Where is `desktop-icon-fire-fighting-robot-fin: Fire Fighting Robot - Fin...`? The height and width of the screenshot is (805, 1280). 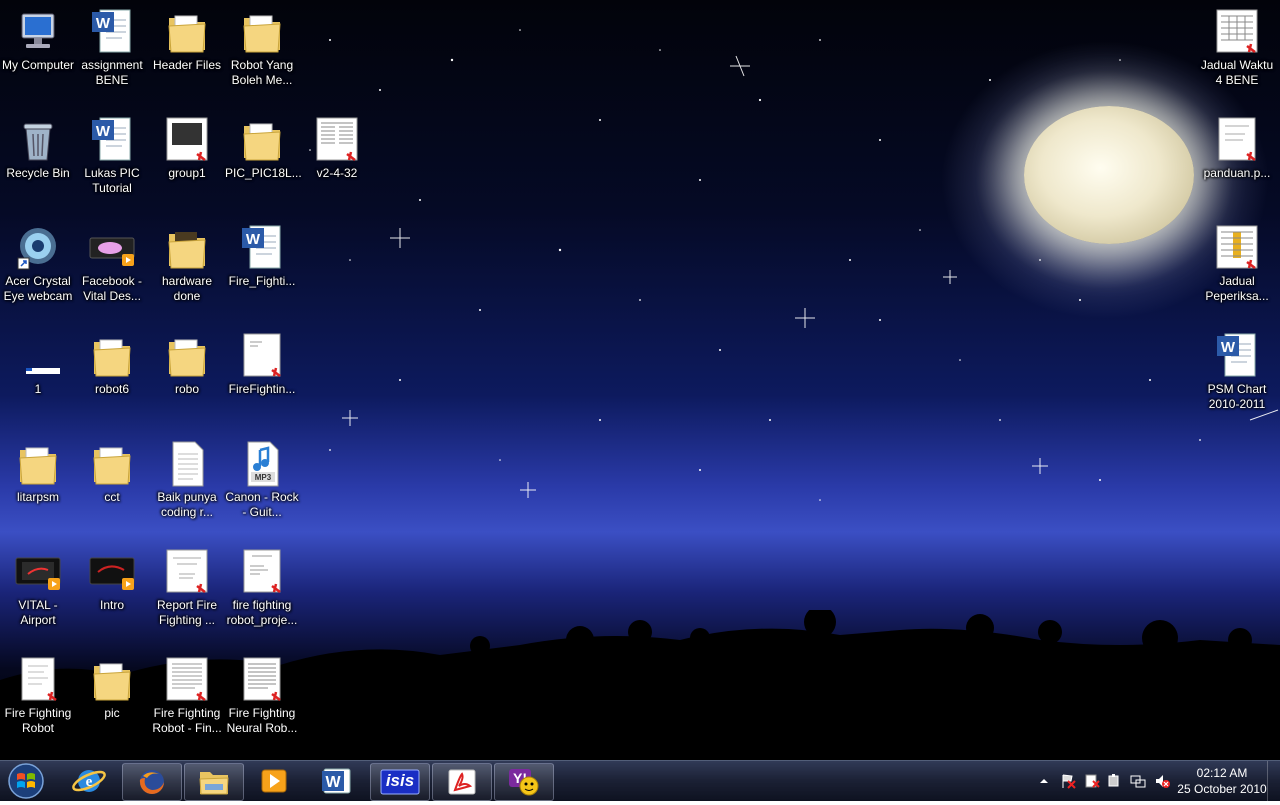 desktop-icon-fire-fighting-robot-fin: Fire Fighting Robot - Fin... is located at coordinates (187, 696).